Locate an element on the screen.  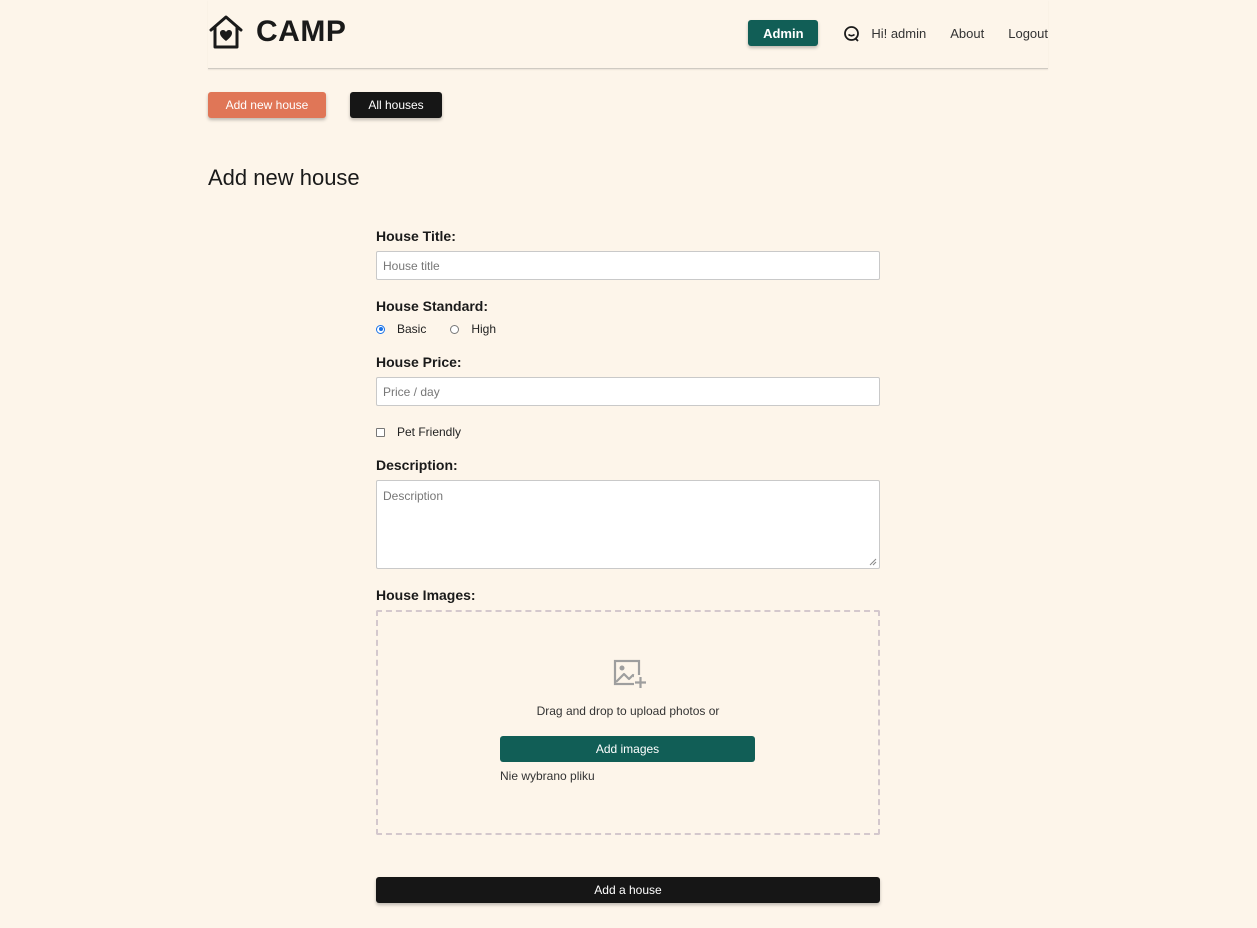
description-textarea: Description is located at coordinates (628, 524).